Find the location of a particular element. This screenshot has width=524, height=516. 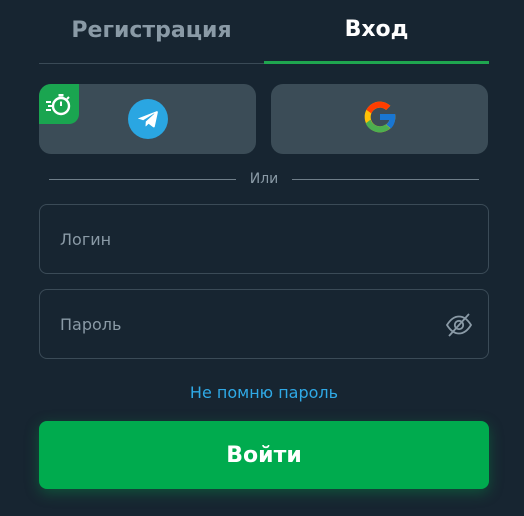

auth-tabs: Регистрация Вход is located at coordinates (264, 32).